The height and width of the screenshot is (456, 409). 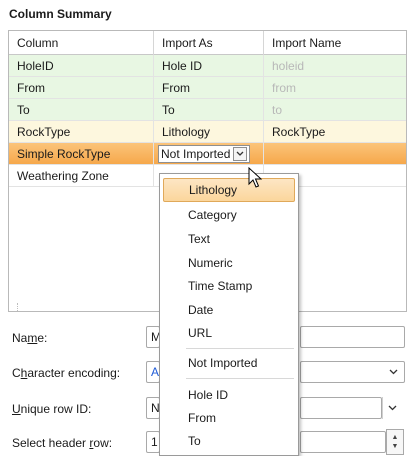 I want to click on unique-row-combo-right, so click(x=341, y=408).